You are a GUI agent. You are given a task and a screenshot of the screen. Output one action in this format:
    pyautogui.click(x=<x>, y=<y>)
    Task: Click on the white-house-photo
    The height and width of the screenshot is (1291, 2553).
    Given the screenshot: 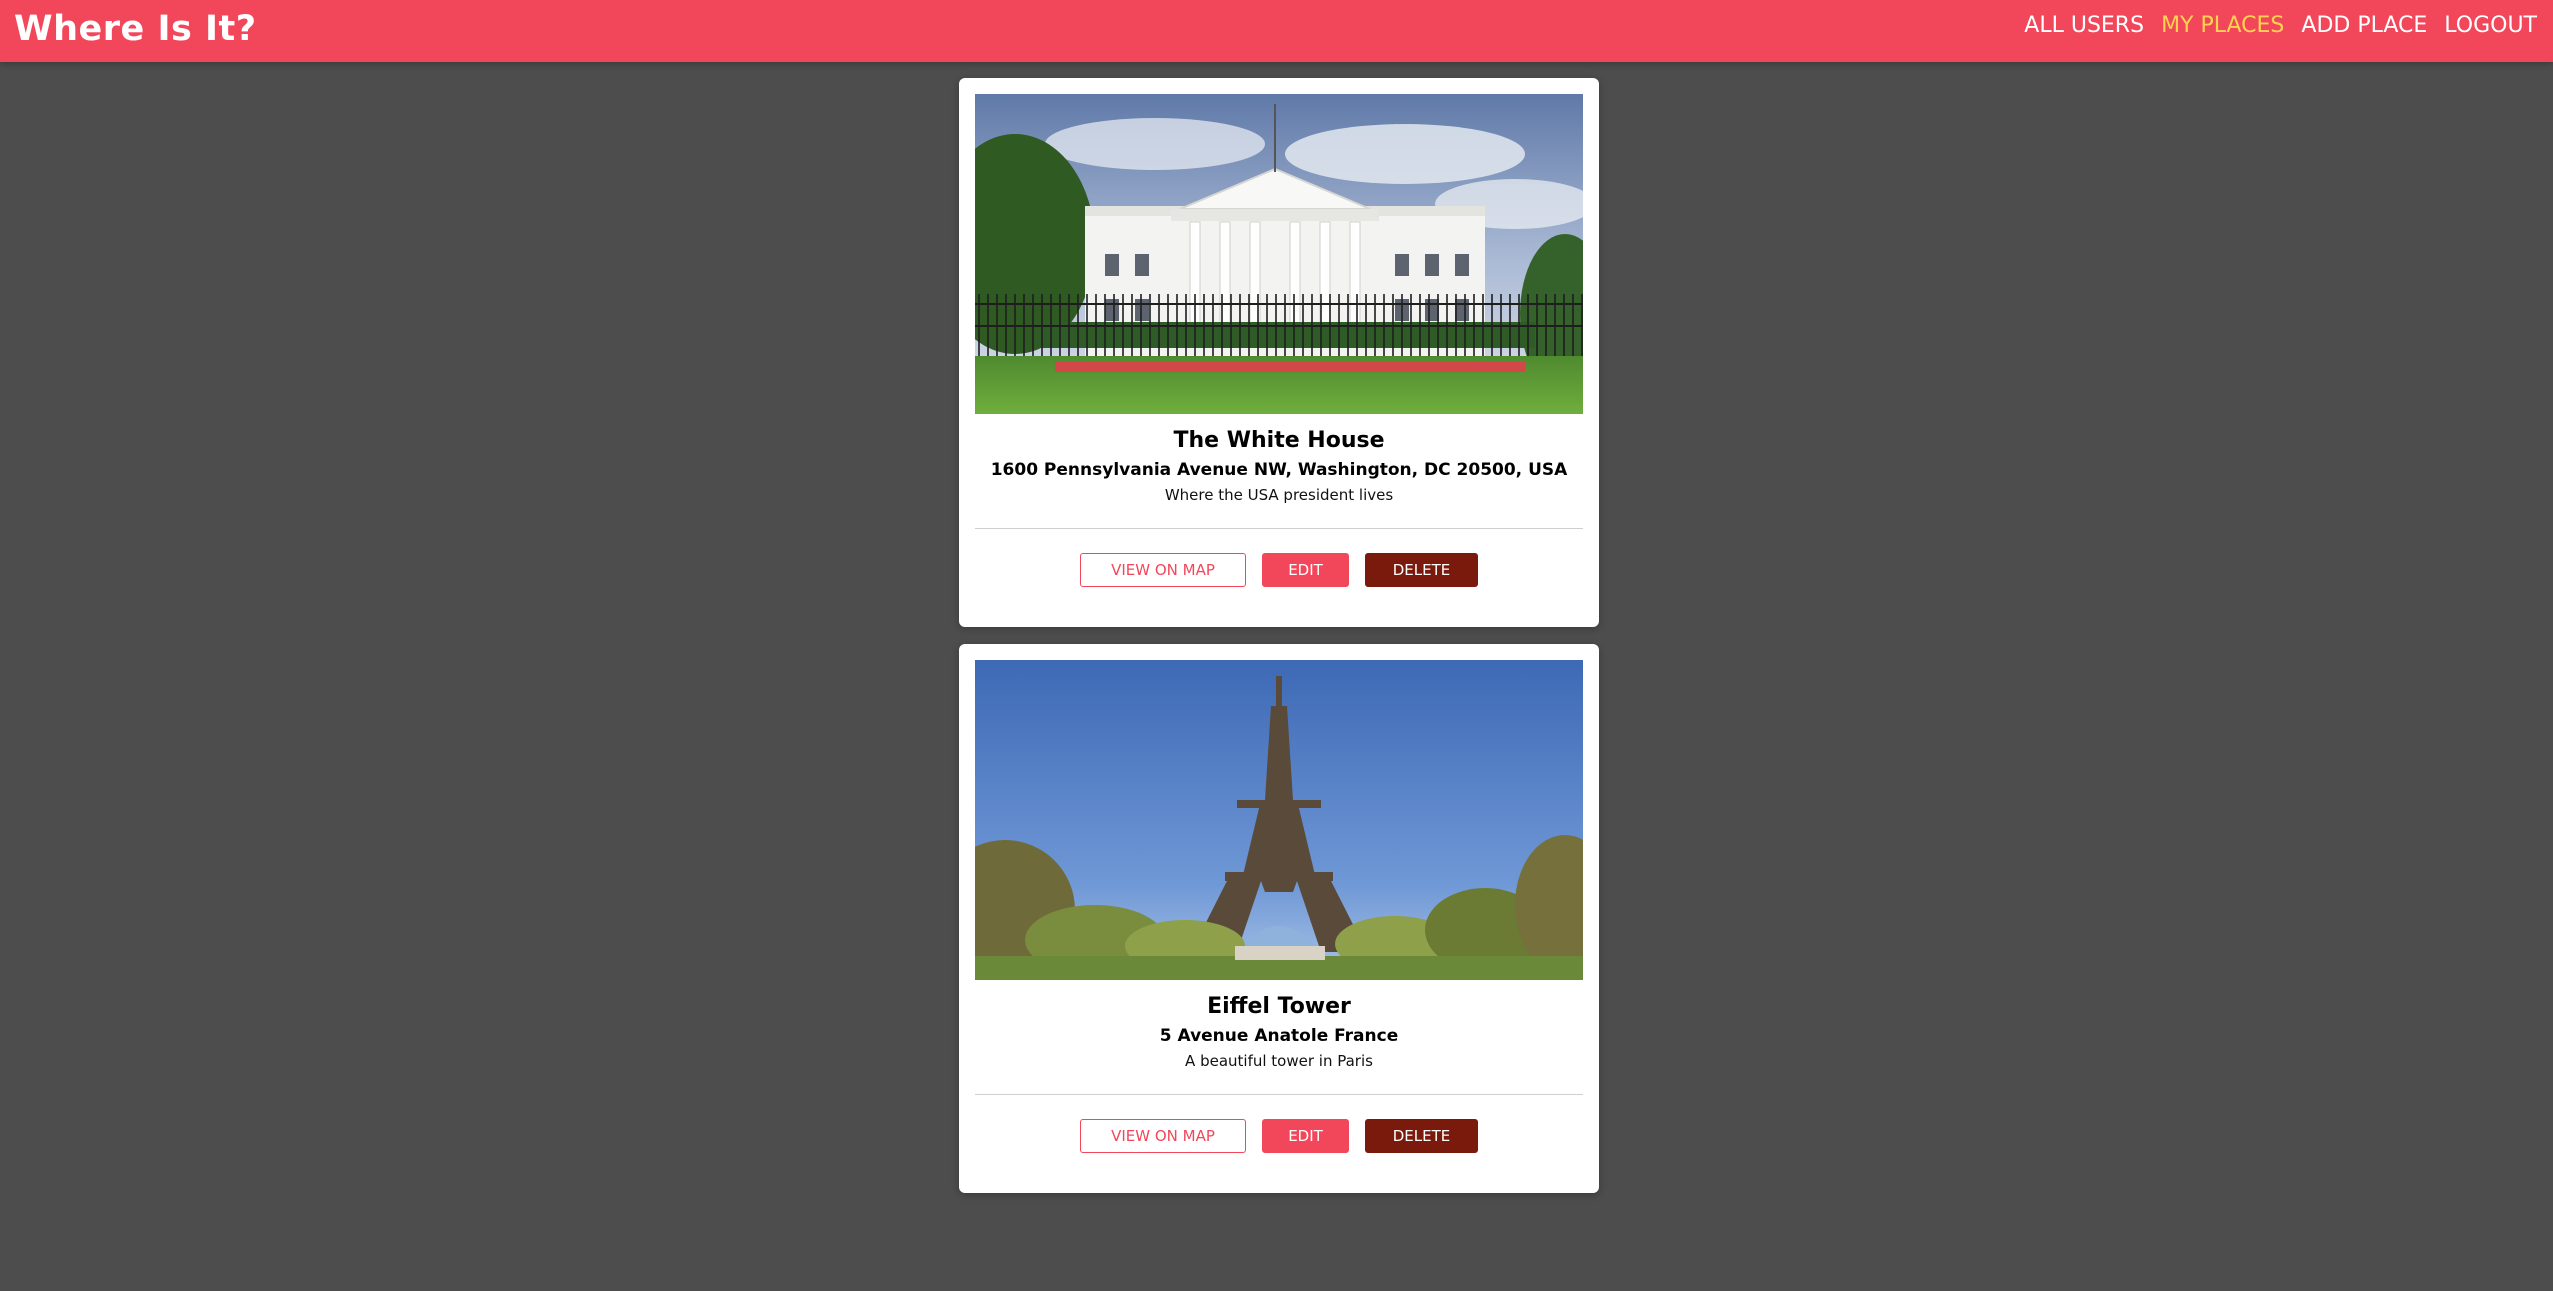 What is the action you would take?
    pyautogui.click(x=1279, y=254)
    